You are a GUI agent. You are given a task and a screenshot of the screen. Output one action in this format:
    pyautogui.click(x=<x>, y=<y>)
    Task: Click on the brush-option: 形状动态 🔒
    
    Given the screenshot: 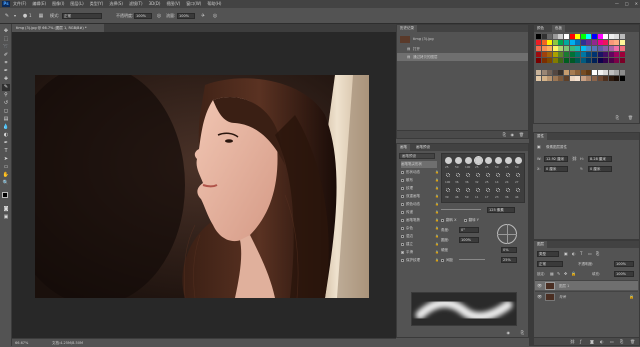 What is the action you would take?
    pyautogui.click(x=420, y=172)
    